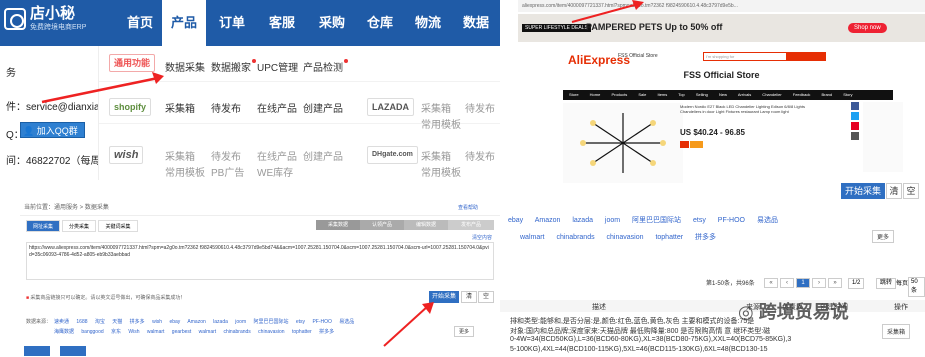 This screenshot has width=925, height=357. What do you see at coordinates (855, 116) in the screenshot?
I see `twitter-icon` at bounding box center [855, 116].